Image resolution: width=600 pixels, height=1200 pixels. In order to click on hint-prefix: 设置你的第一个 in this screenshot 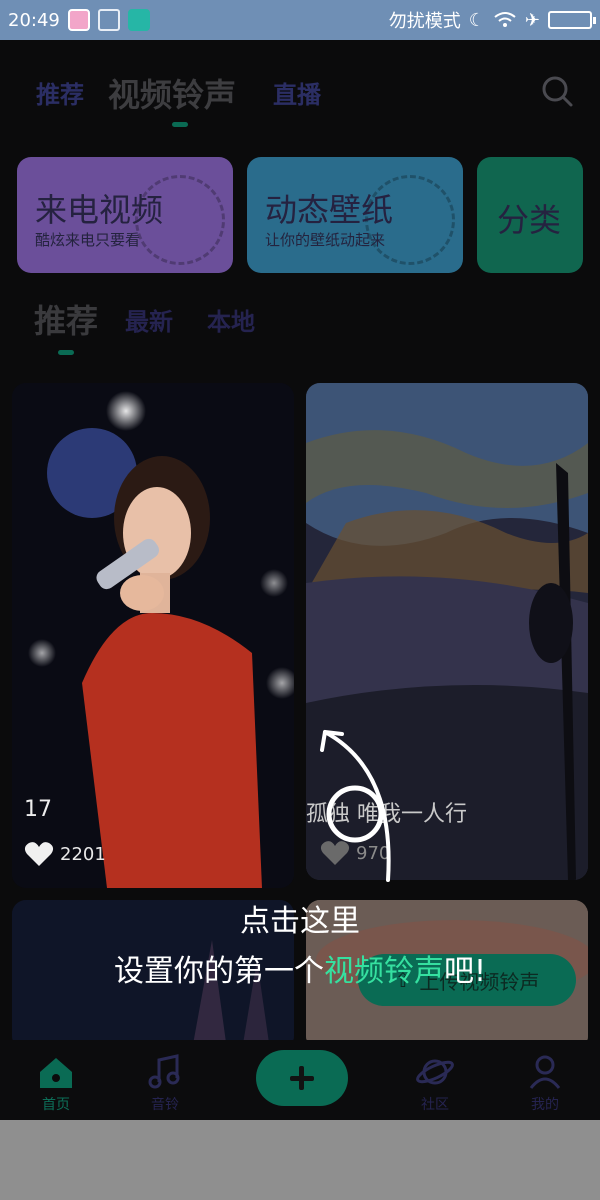, I will do `click(218, 971)`.